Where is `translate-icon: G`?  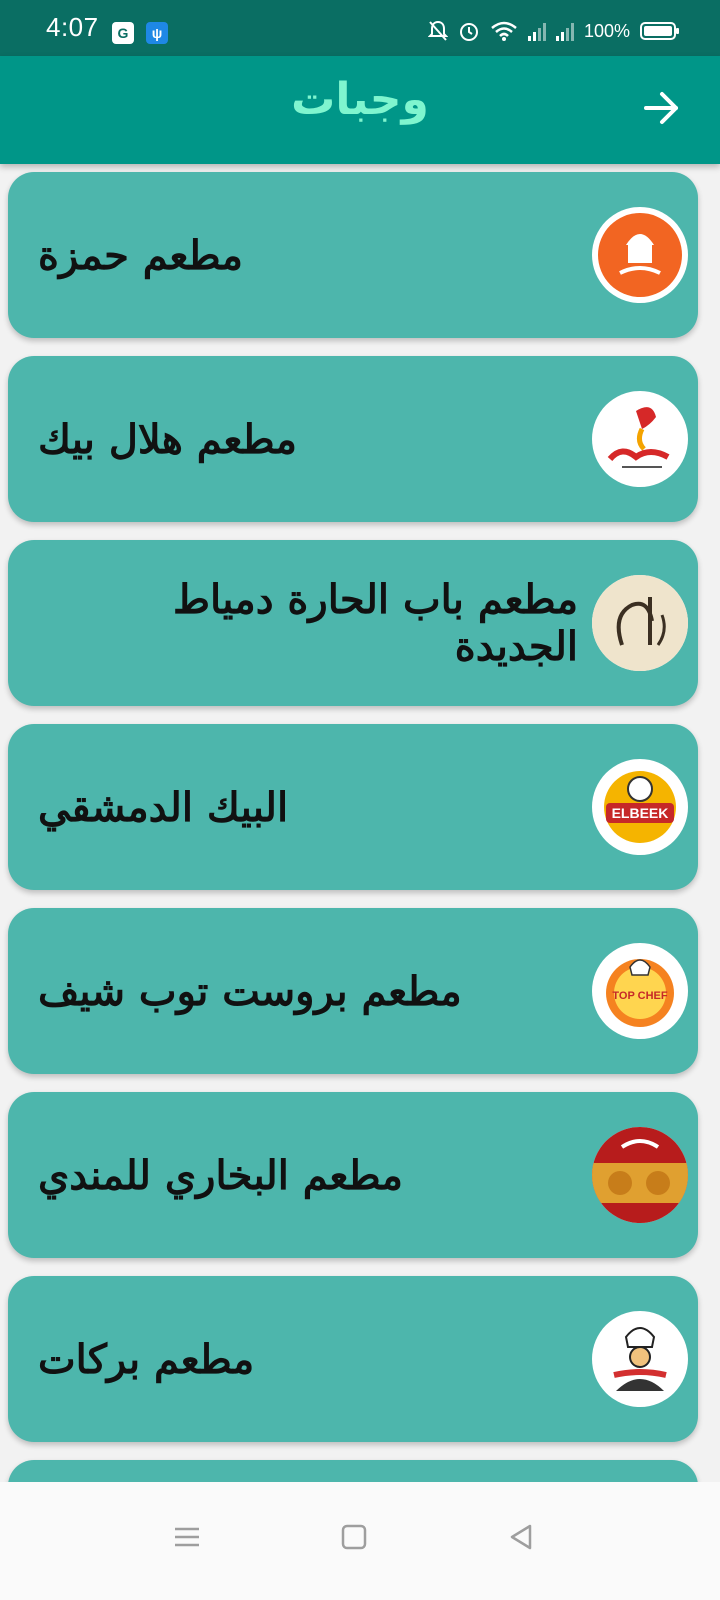 translate-icon: G is located at coordinates (123, 33).